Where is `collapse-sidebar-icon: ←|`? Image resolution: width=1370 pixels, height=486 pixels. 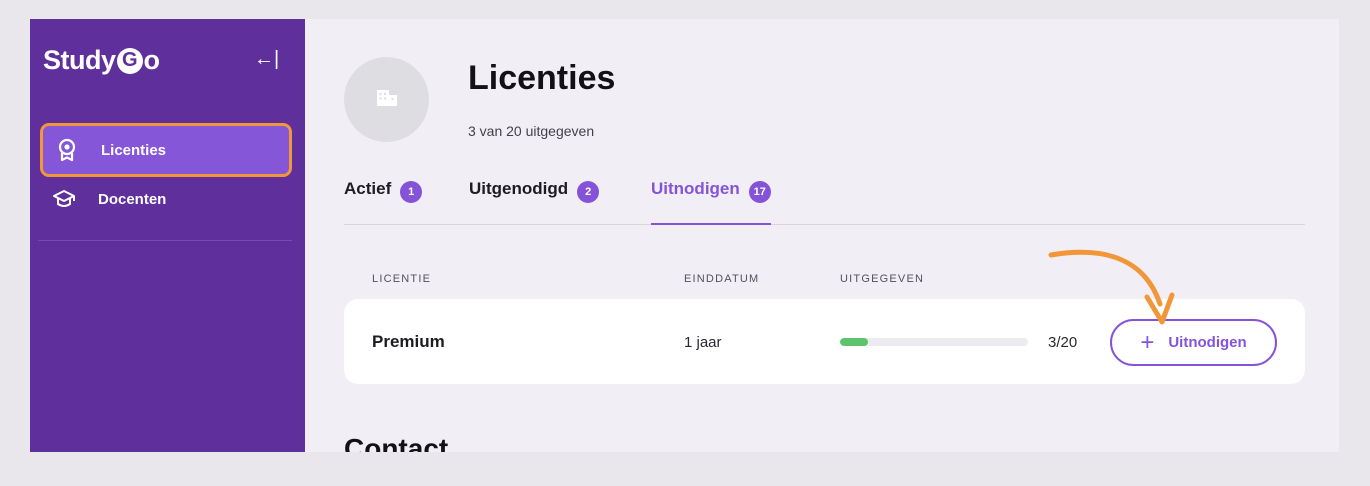
collapse-sidebar-icon: ←| is located at coordinates (266, 59).